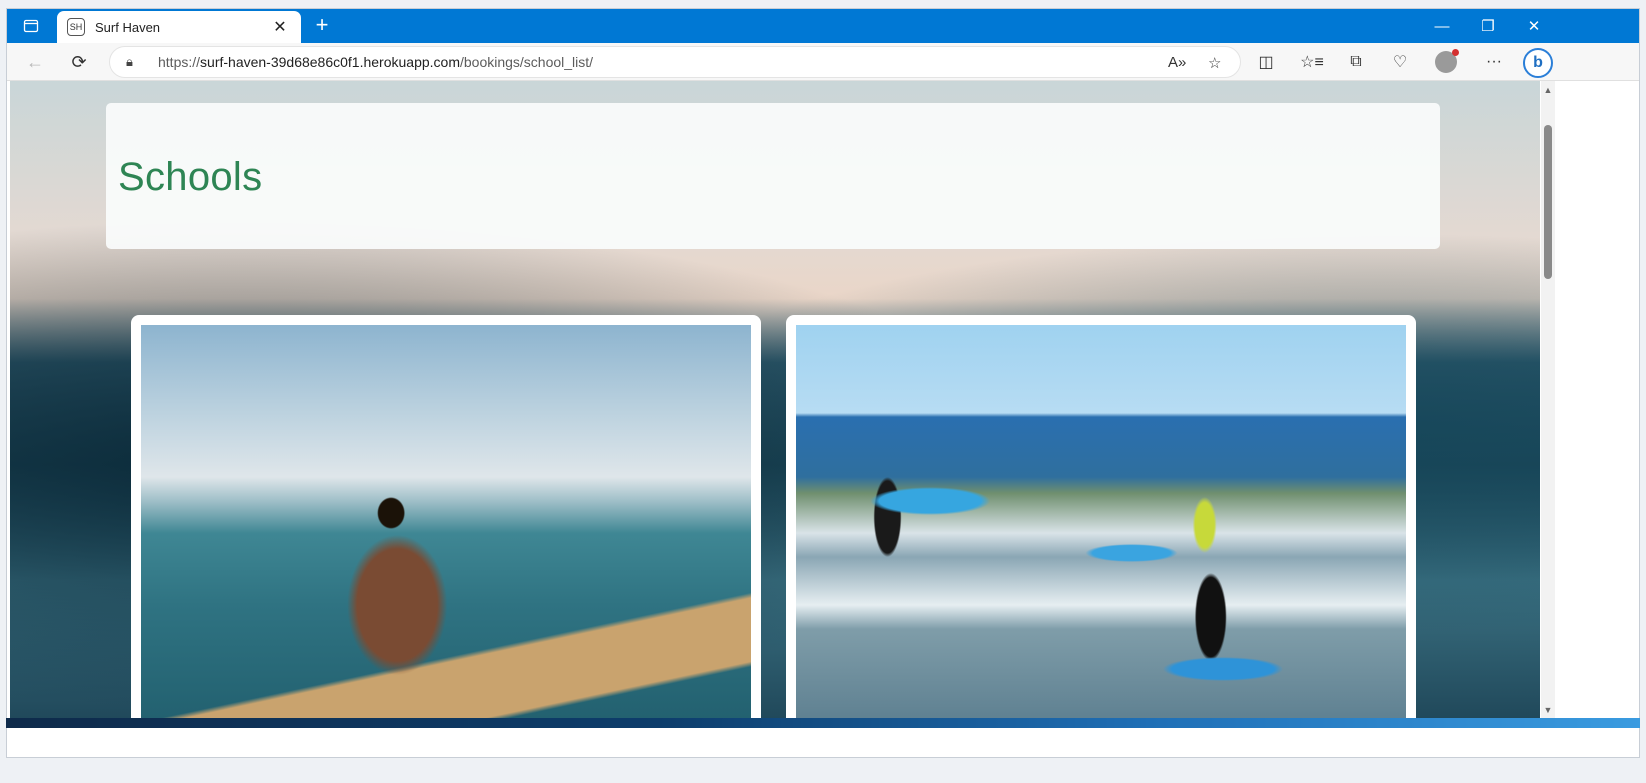 This screenshot has width=1646, height=783. I want to click on restore-button: ❐, so click(1488, 26).